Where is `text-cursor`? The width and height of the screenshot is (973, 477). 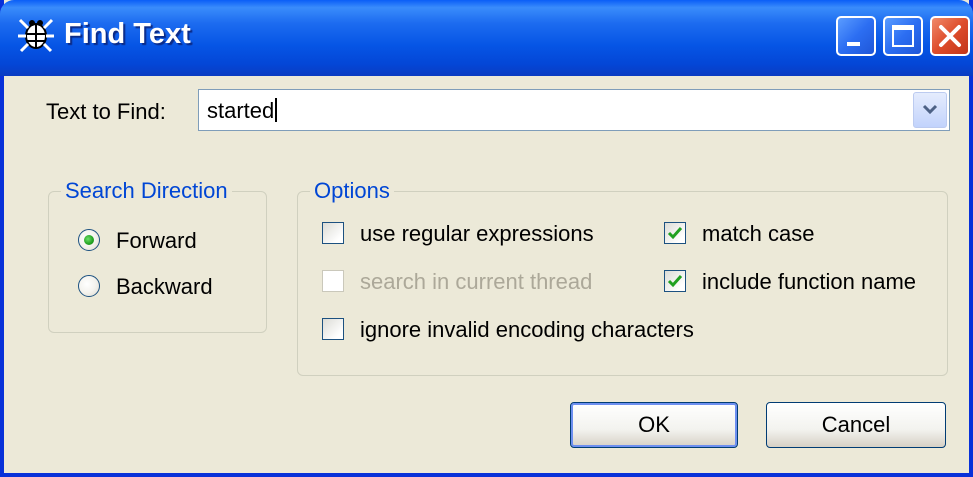
text-cursor is located at coordinates (276, 110).